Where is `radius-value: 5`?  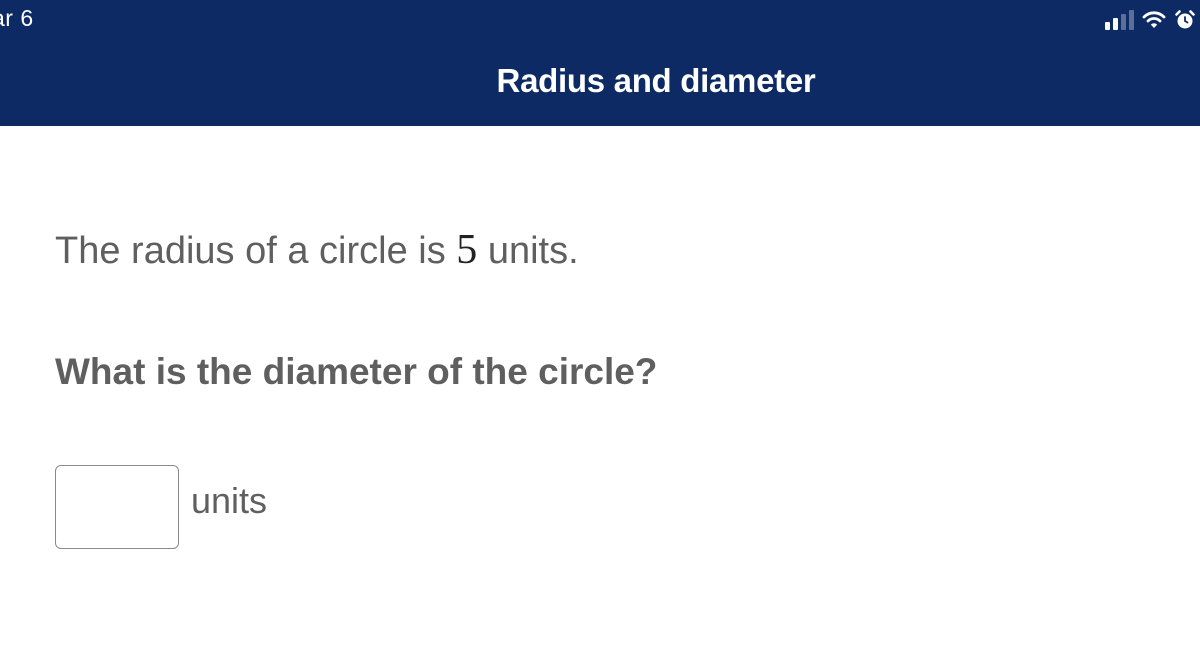
radius-value: 5 is located at coordinates (467, 250).